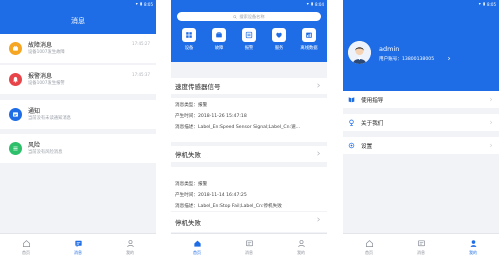  Describe the element at coordinates (309, 35) in the screenshot. I see `offline-data-icon` at that location.